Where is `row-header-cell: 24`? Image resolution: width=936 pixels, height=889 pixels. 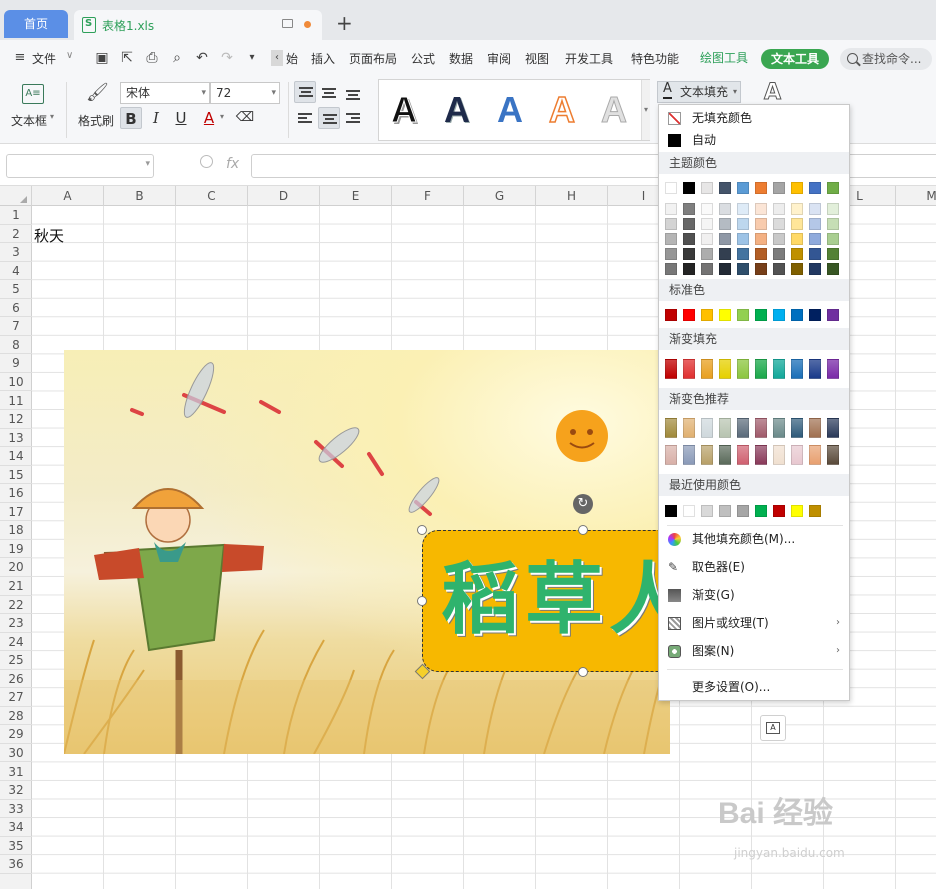 row-header-cell: 24 is located at coordinates (16, 642).